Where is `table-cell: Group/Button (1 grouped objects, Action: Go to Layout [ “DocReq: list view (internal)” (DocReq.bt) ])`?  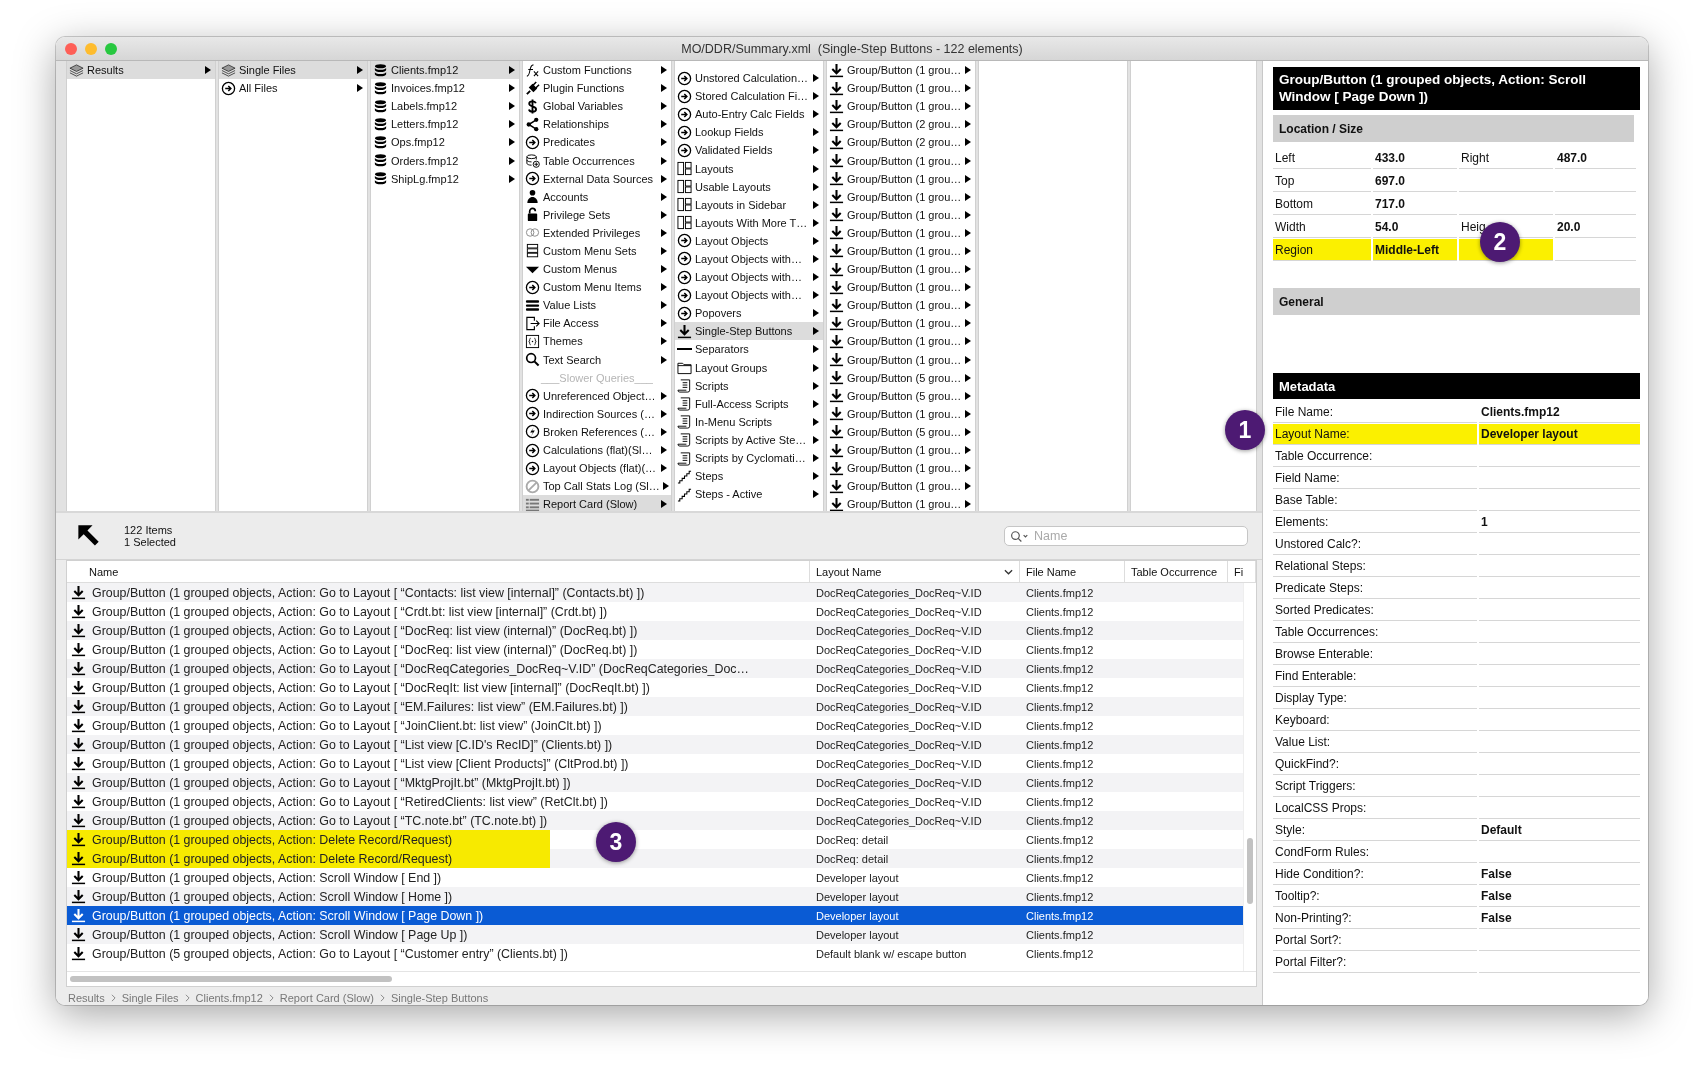 table-cell: Group/Button (1 grouped objects, Action: Go to Layout [ “DocReq: list view (internal)” (DocReq.bt) ]) is located at coordinates (367, 649).